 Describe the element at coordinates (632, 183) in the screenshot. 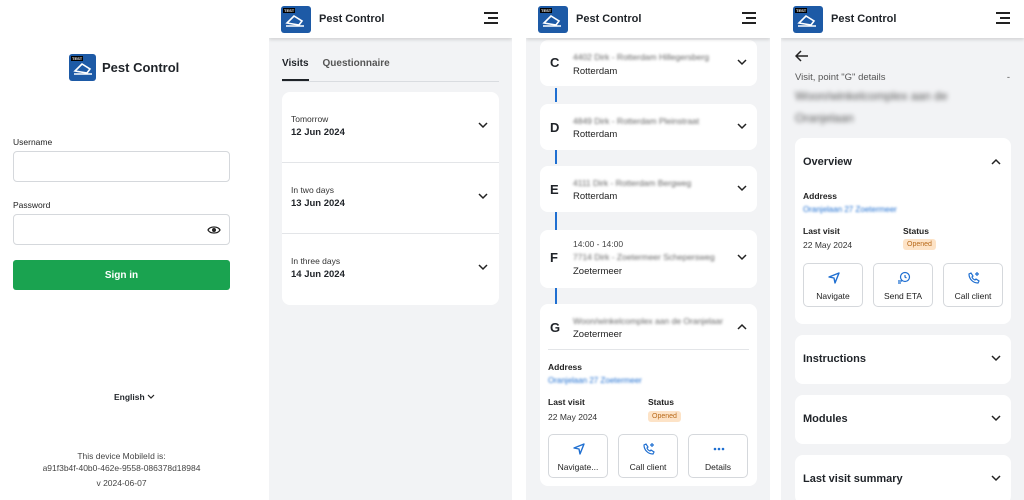

I see `stop-address: 4111 Dirk - Rotterdam Bergweg` at that location.